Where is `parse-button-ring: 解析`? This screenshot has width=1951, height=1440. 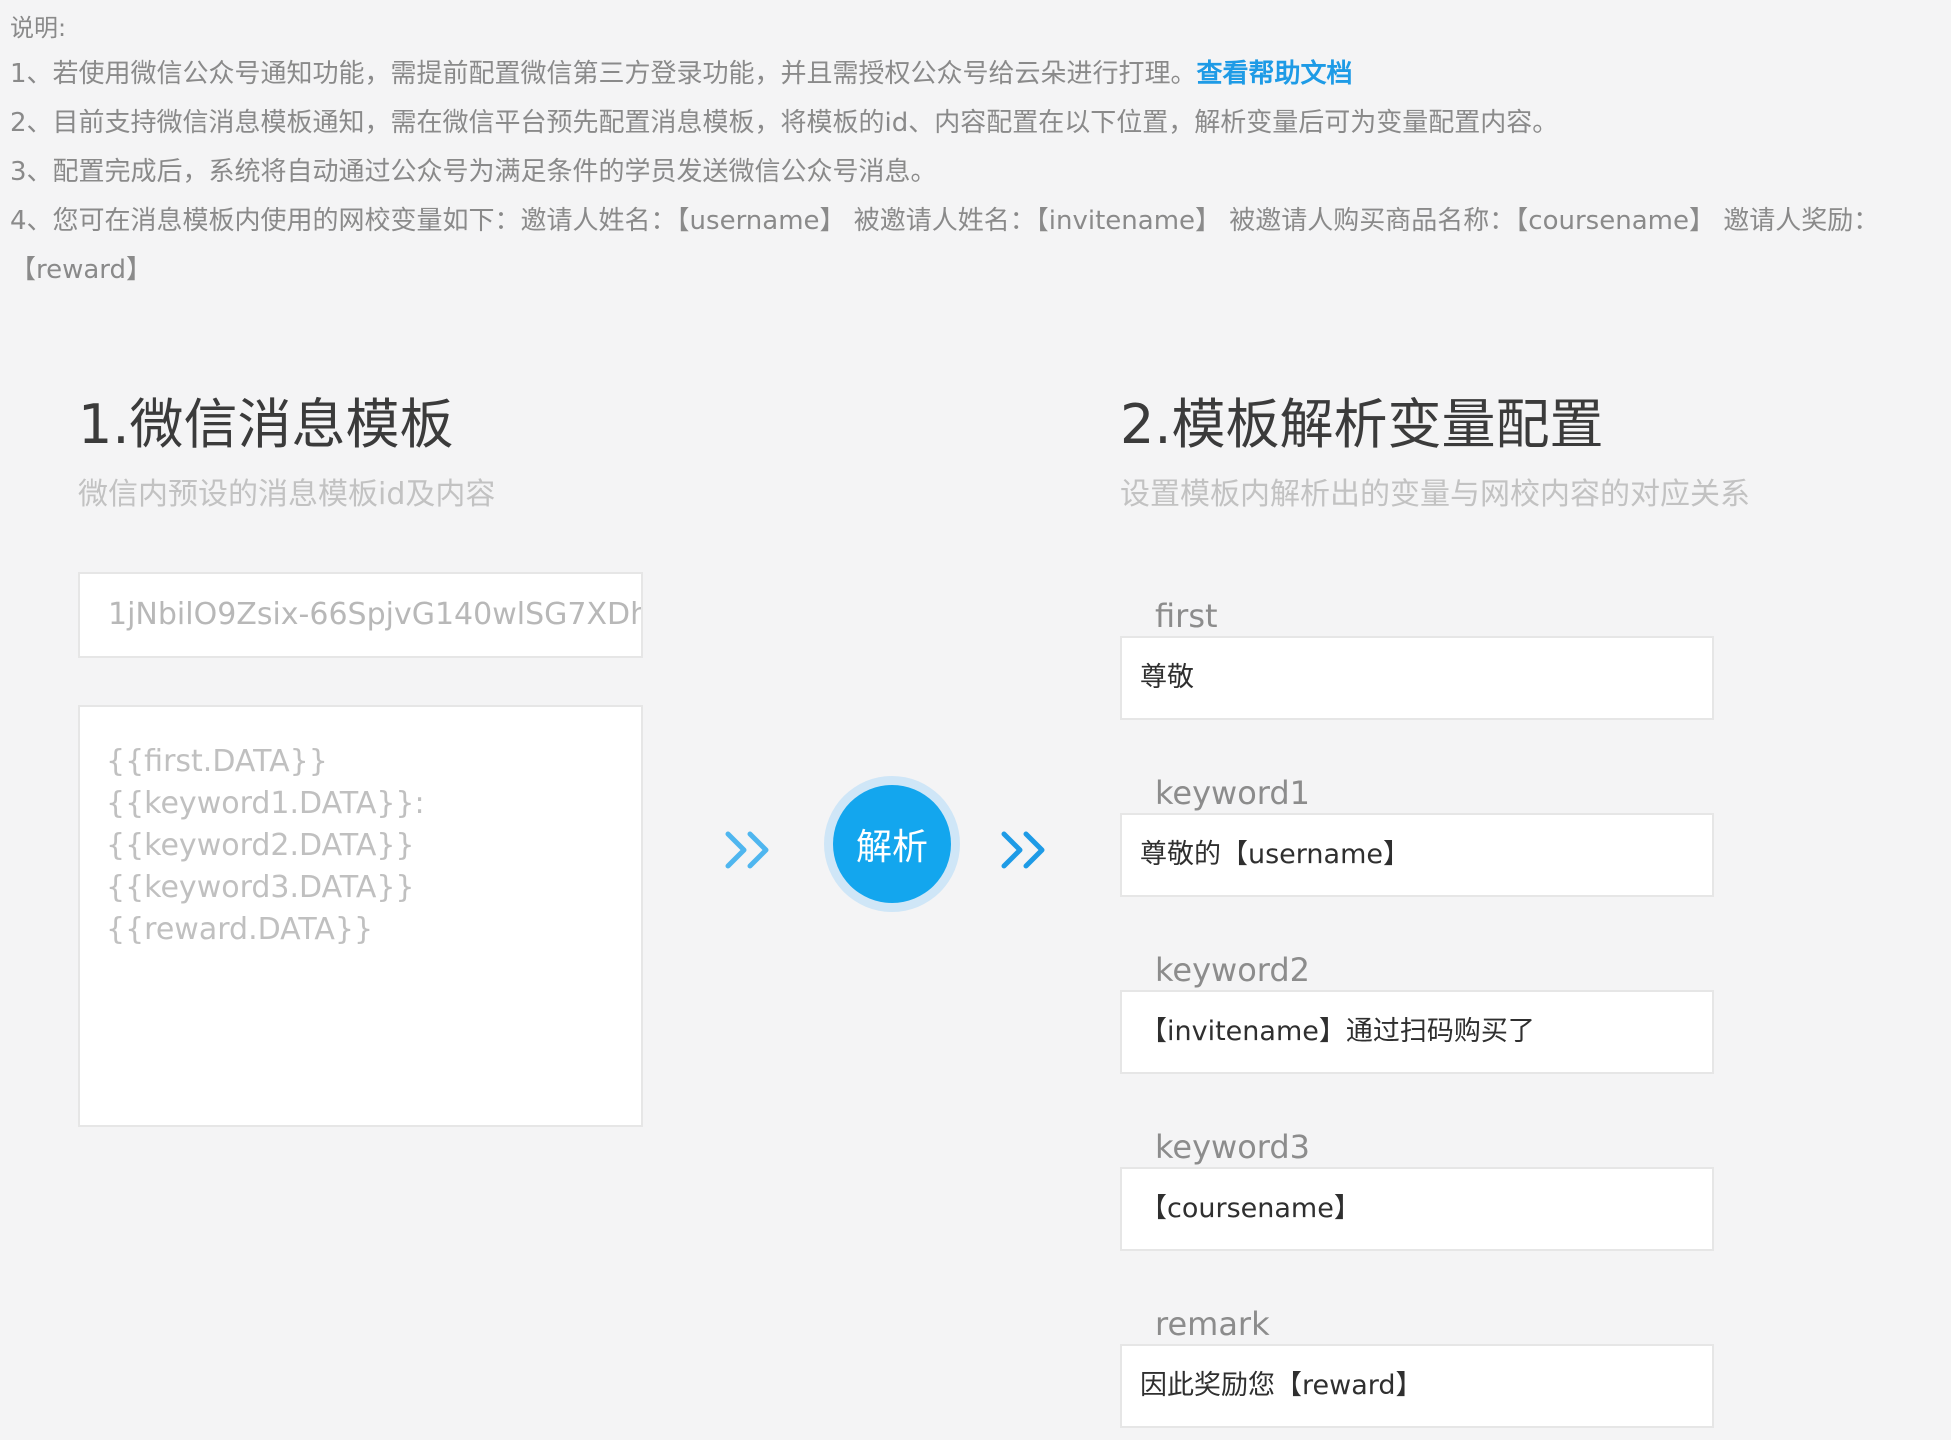
parse-button-ring: 解析 is located at coordinates (892, 844).